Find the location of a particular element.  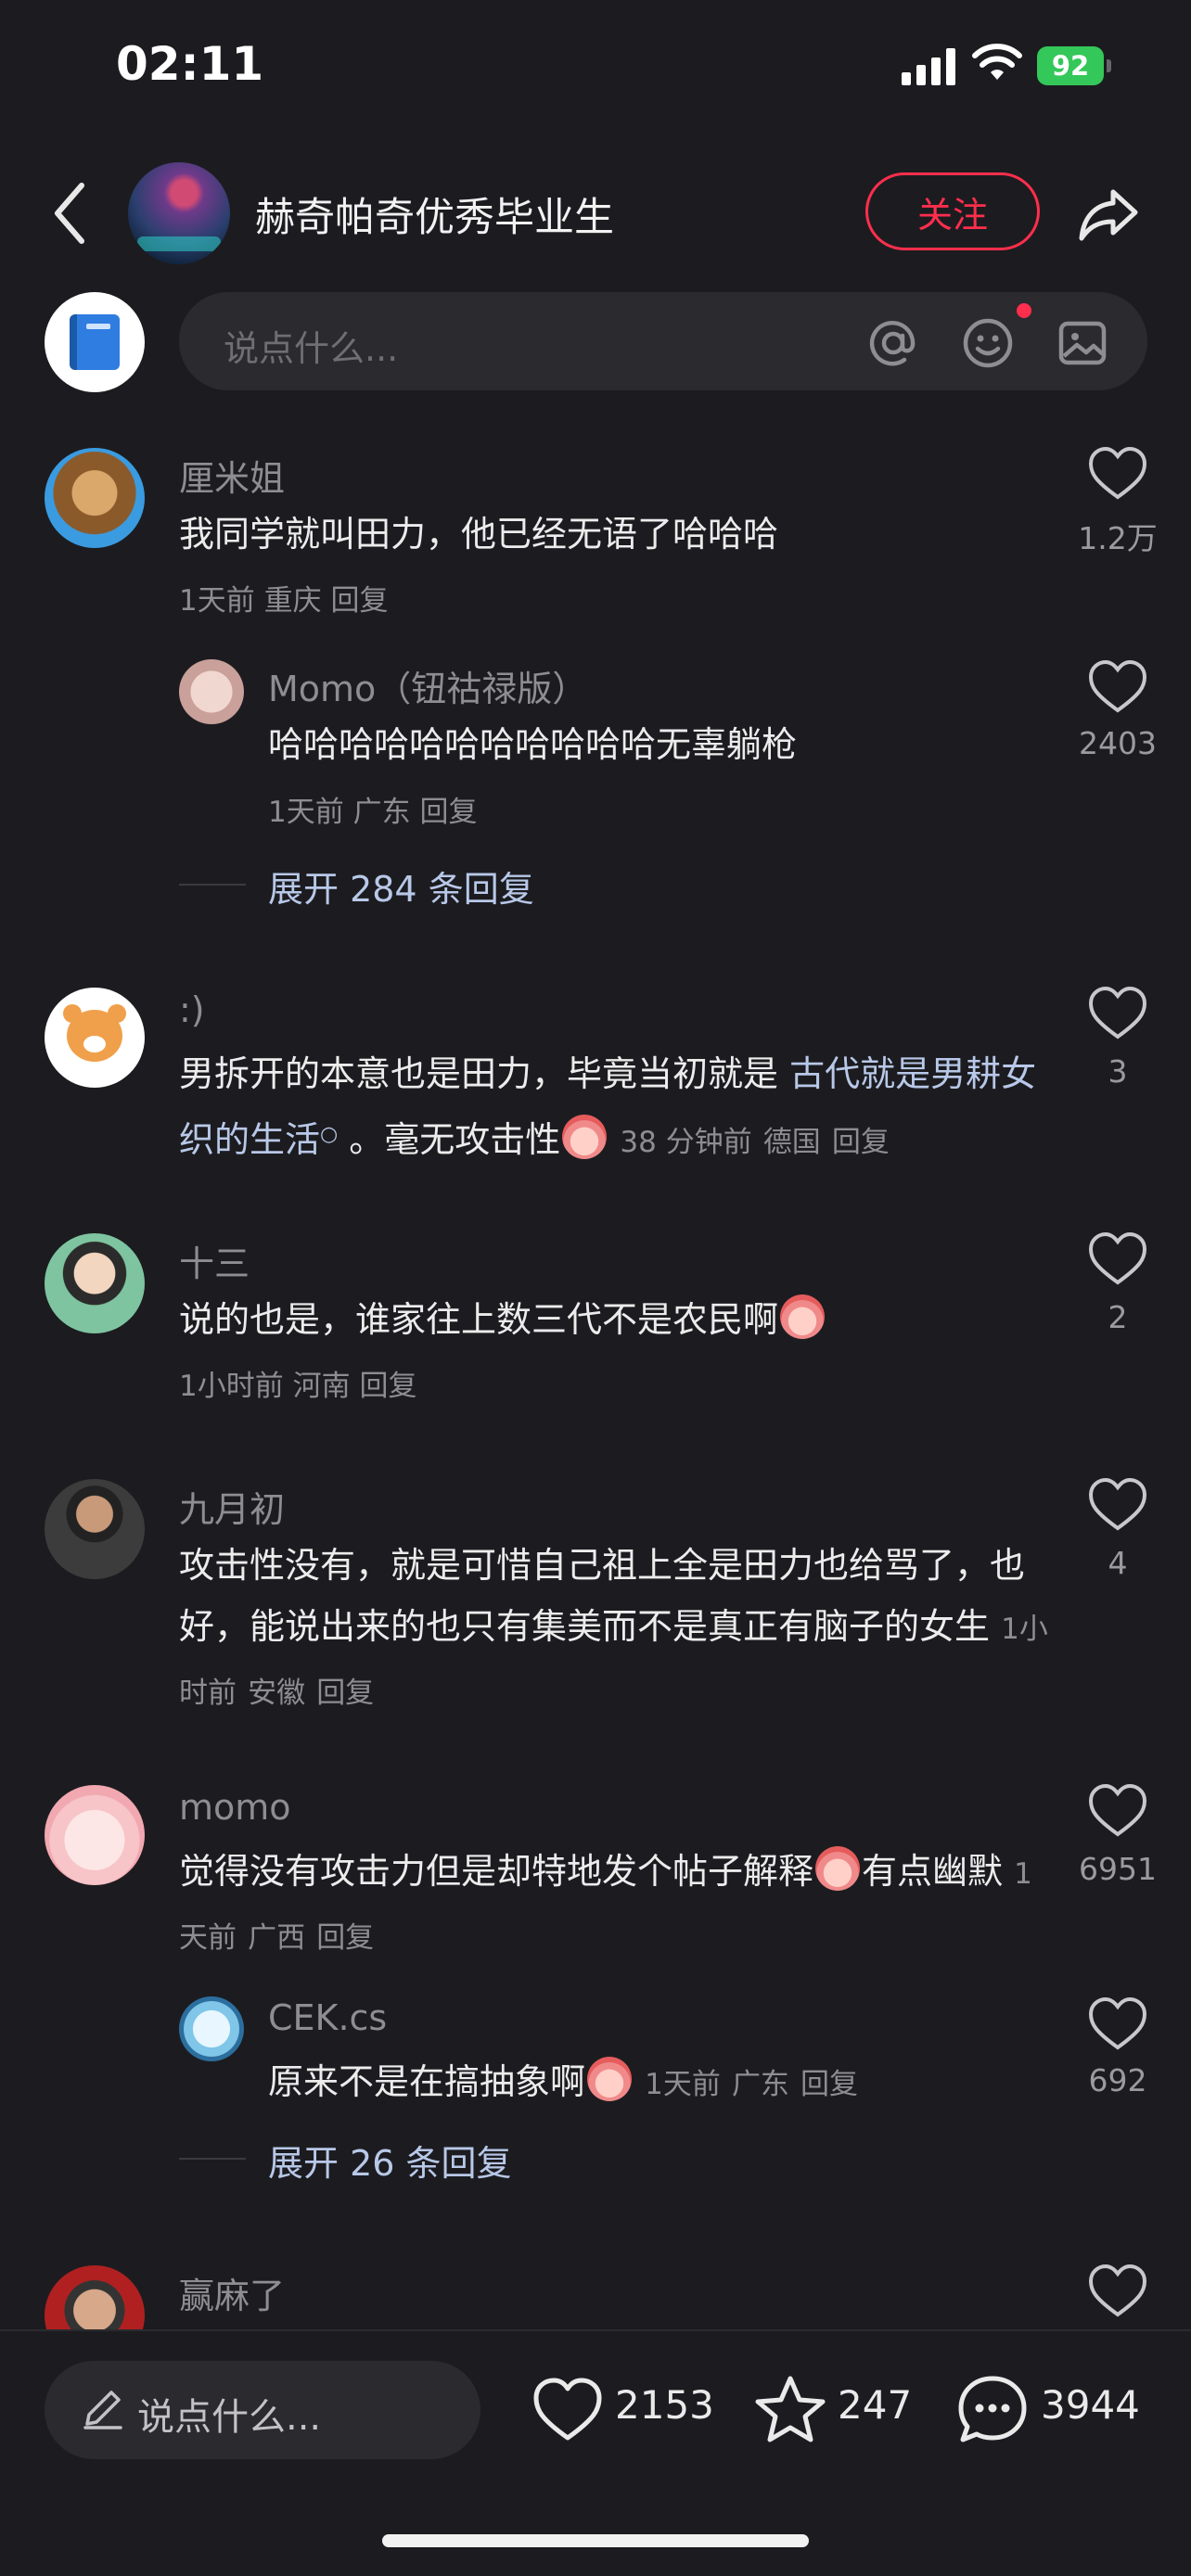

reply-text-part: 原来不是在搞抽象啊 is located at coordinates (427, 2082).